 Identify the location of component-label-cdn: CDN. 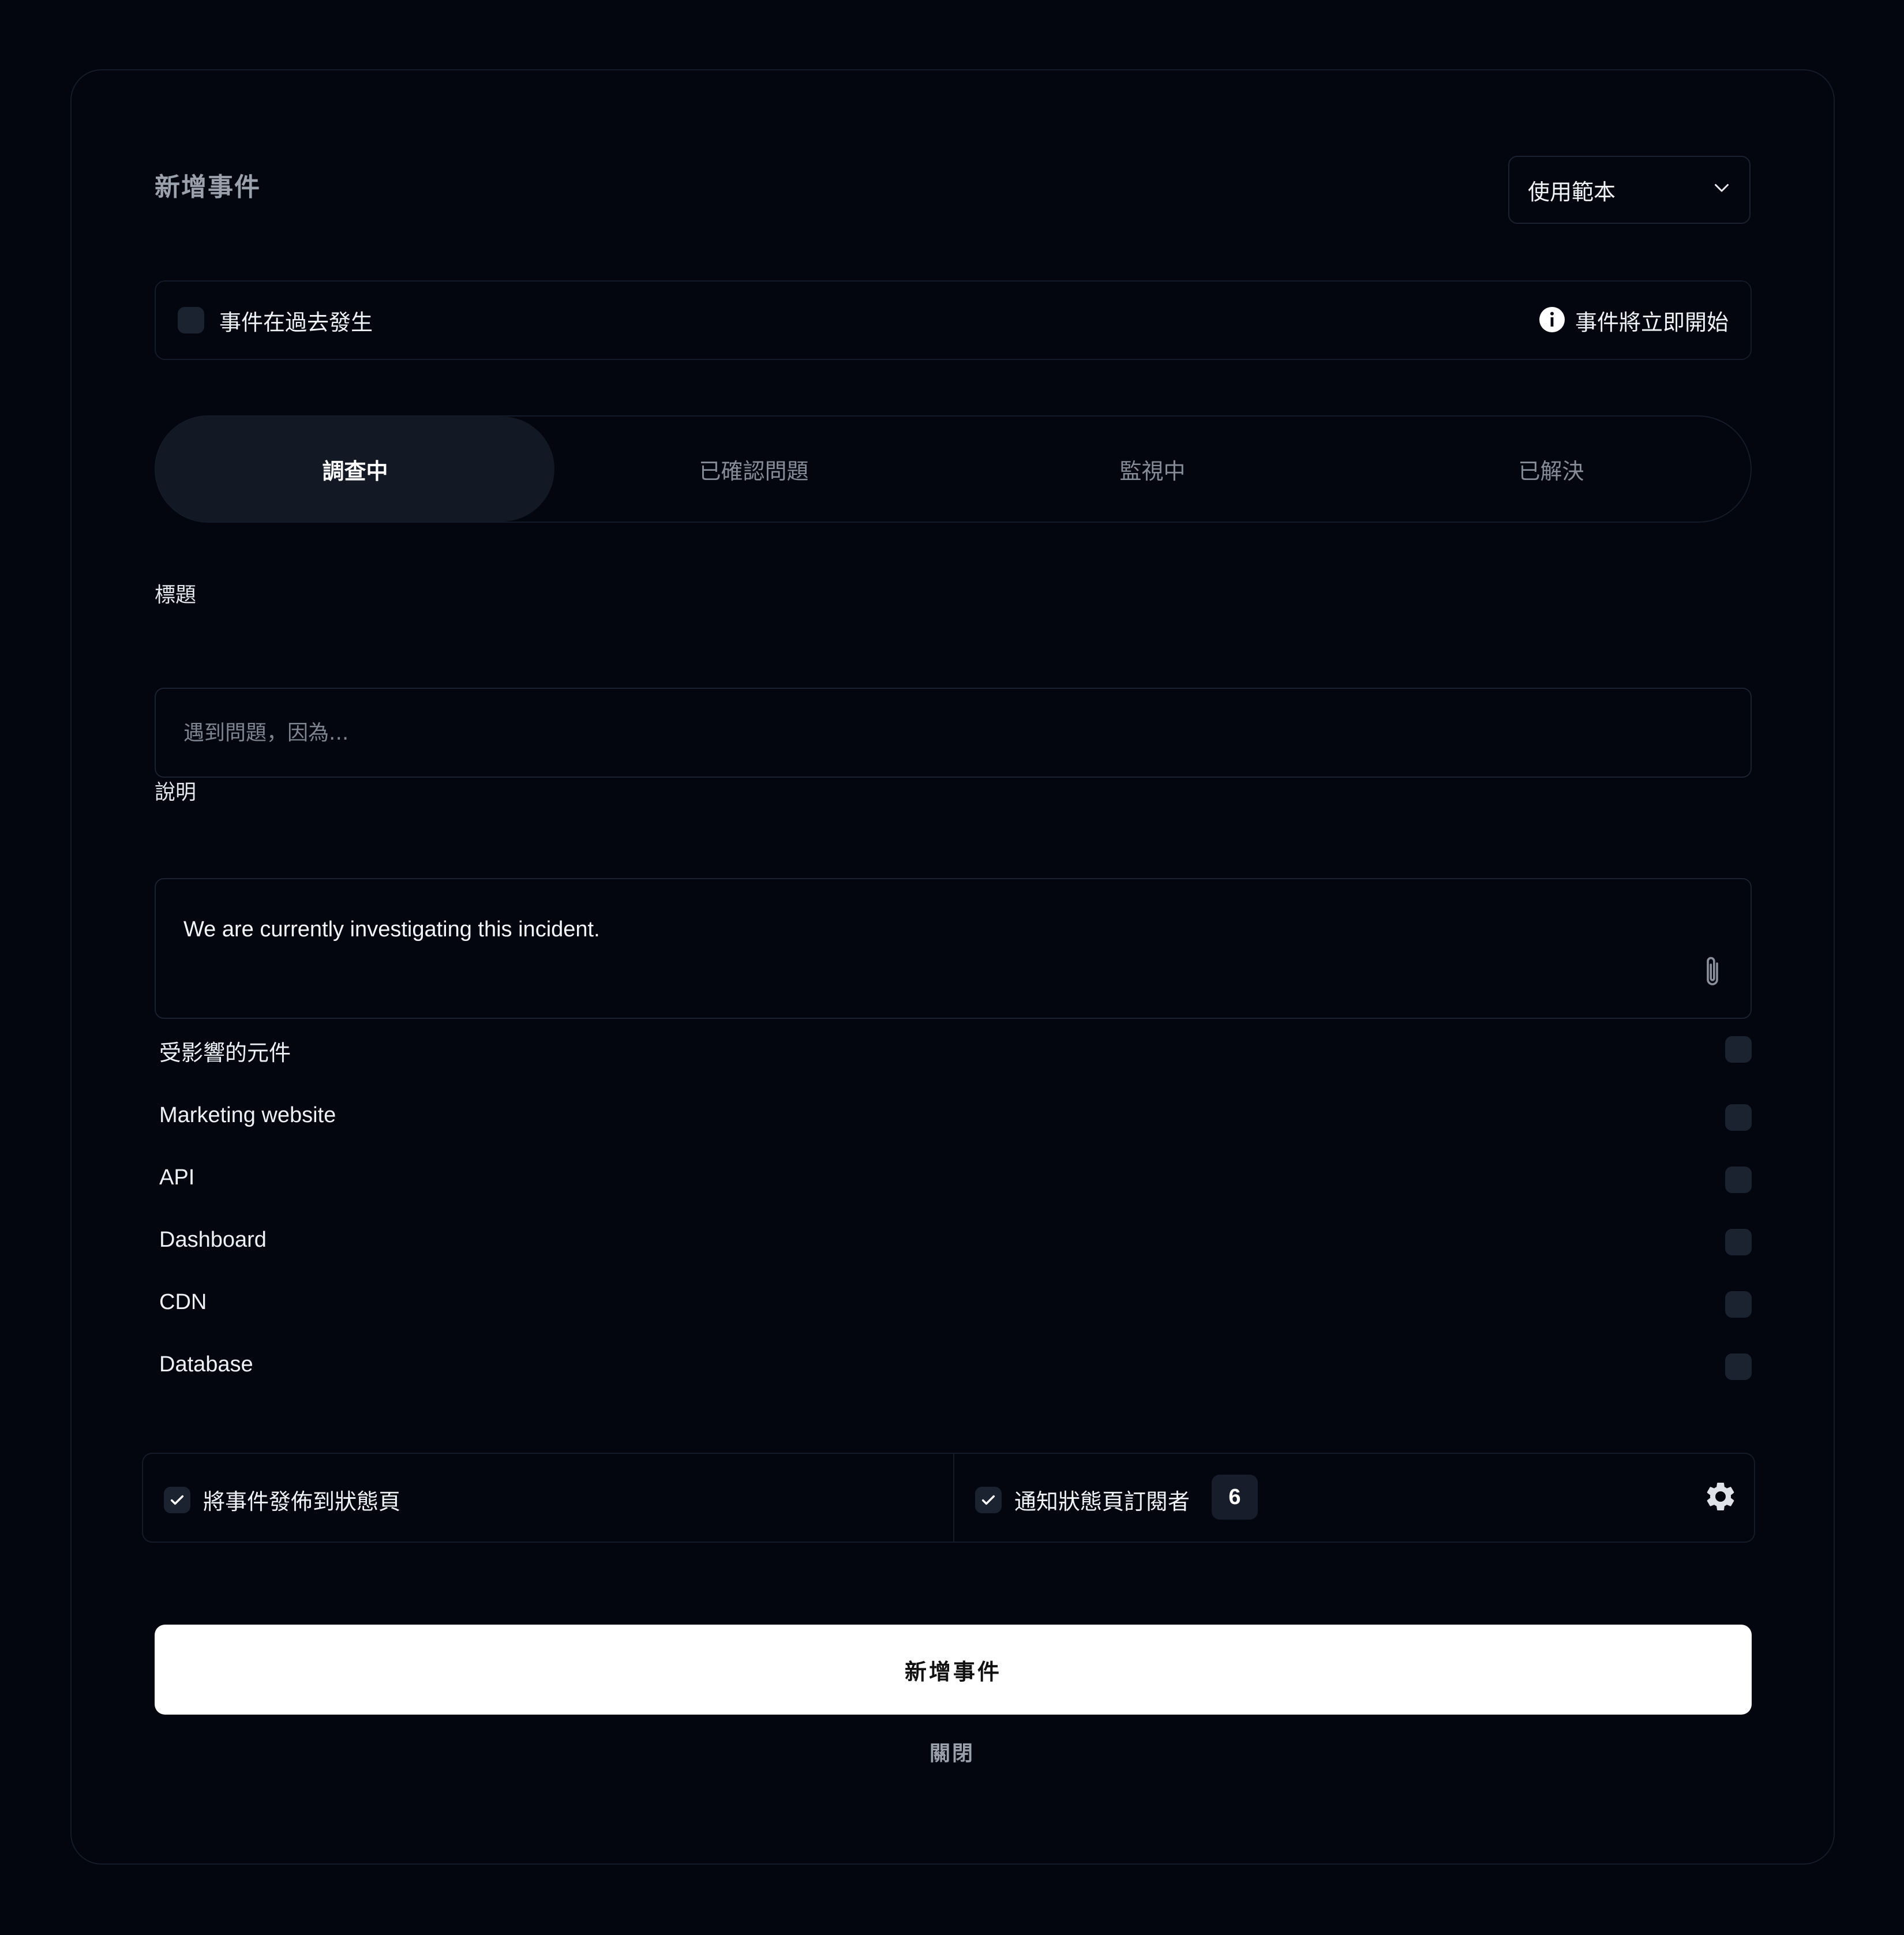
(183, 1302).